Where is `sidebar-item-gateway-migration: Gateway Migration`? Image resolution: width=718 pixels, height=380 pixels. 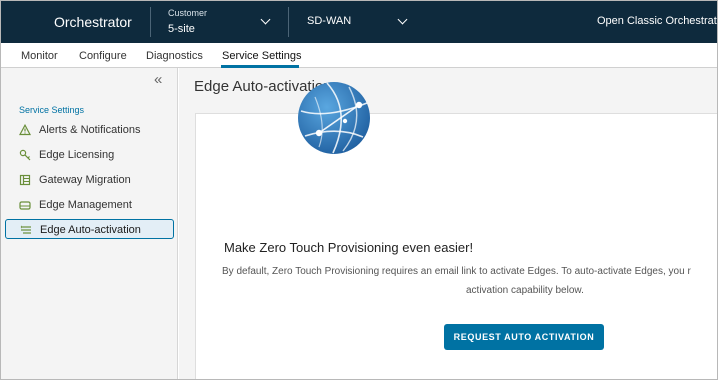 sidebar-item-gateway-migration: Gateway Migration is located at coordinates (89, 180).